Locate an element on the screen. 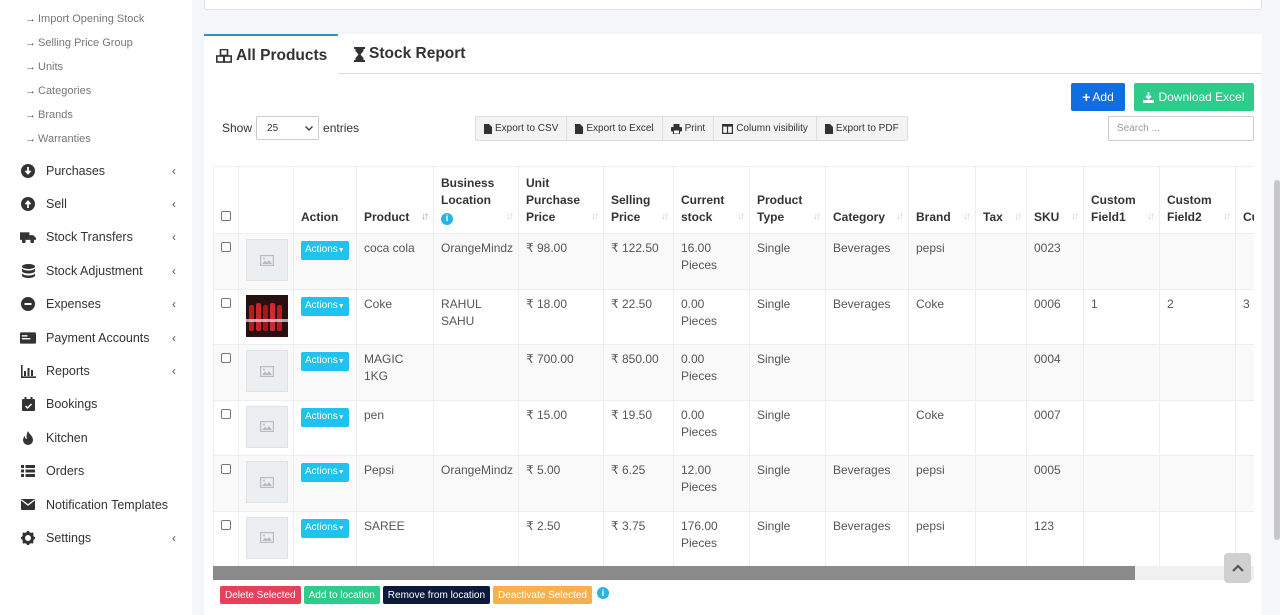 This screenshot has height=615, width=1280. select-all-checkbox is located at coordinates (226, 216).